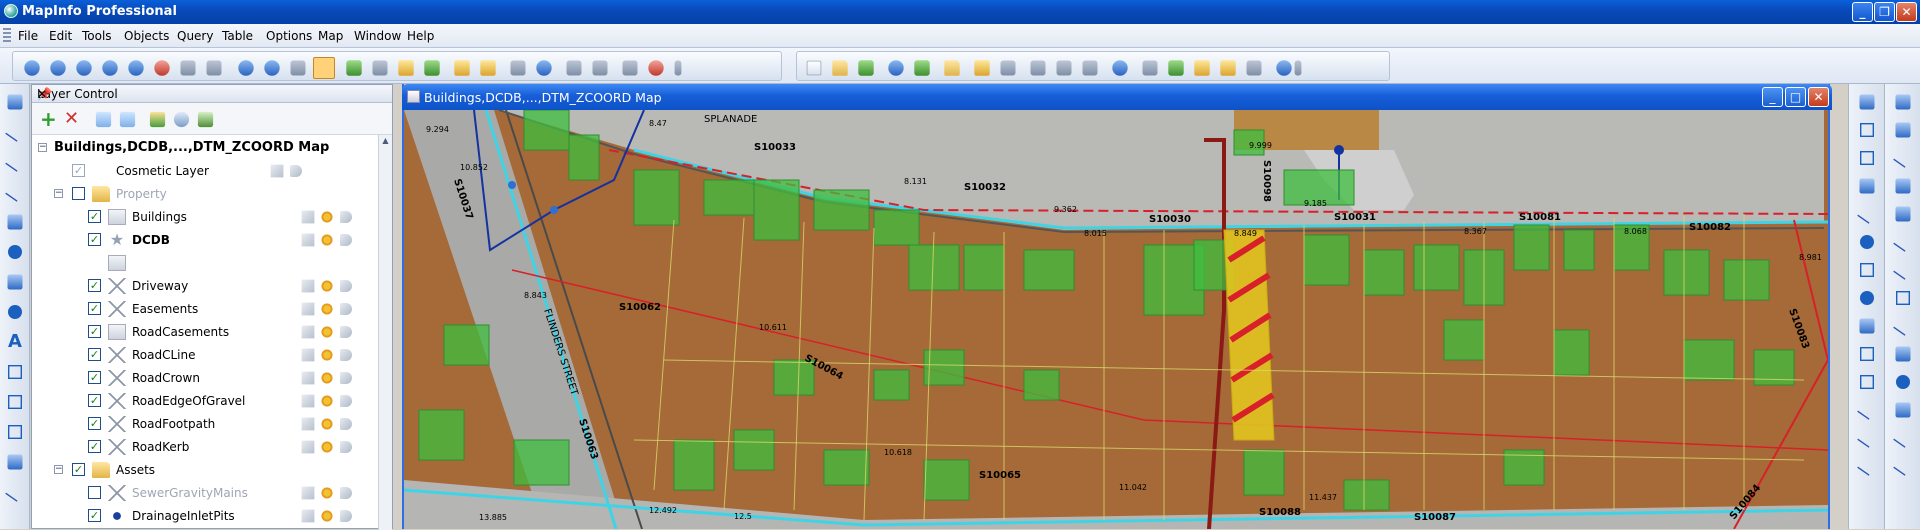 This screenshot has width=1920, height=530. I want to click on layer-row-roadcrown: ✓ RoadCrown, so click(205, 378).